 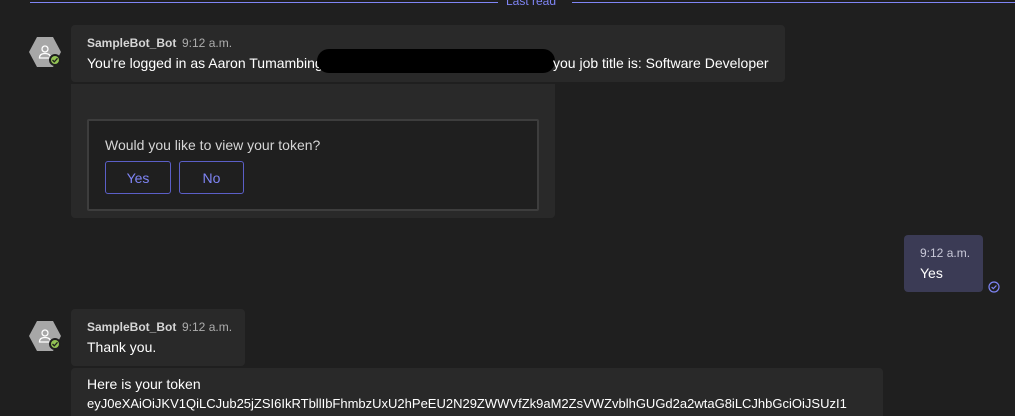 What do you see at coordinates (138, 177) in the screenshot?
I see `yes-button: Yes` at bounding box center [138, 177].